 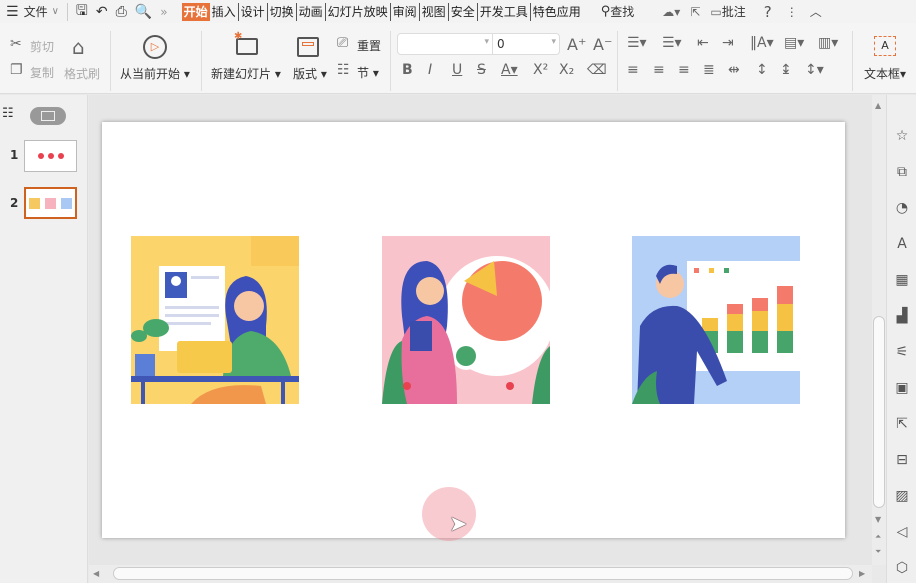 What do you see at coordinates (762, 43) in the screenshot?
I see `text-direction-icon: ‖A▾` at bounding box center [762, 43].